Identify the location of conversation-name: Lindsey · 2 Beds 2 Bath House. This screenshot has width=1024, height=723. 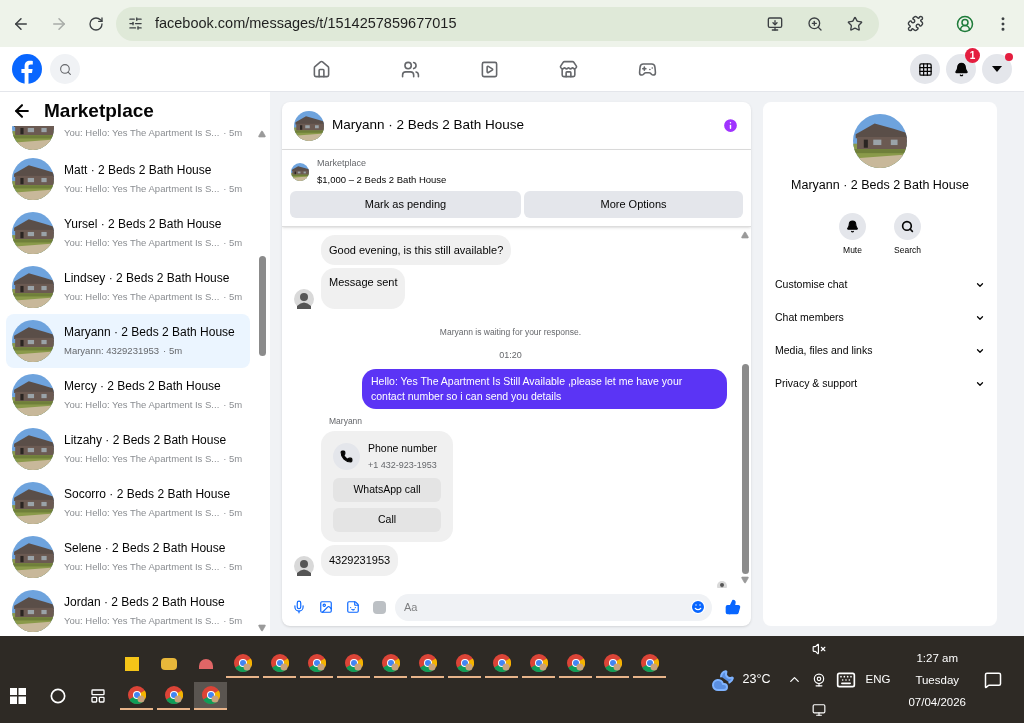
(147, 279).